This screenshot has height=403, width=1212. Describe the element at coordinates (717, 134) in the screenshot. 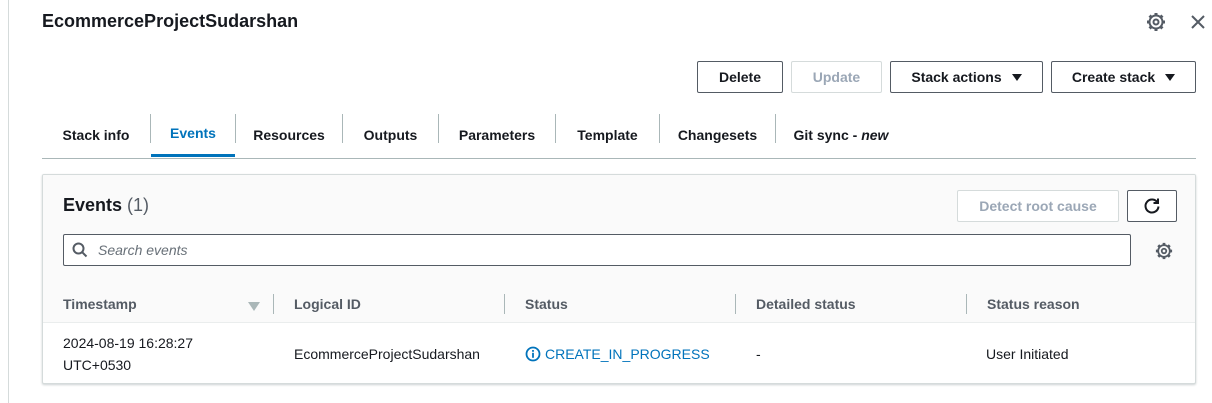

I see `tab-changesets: Changesets` at that location.